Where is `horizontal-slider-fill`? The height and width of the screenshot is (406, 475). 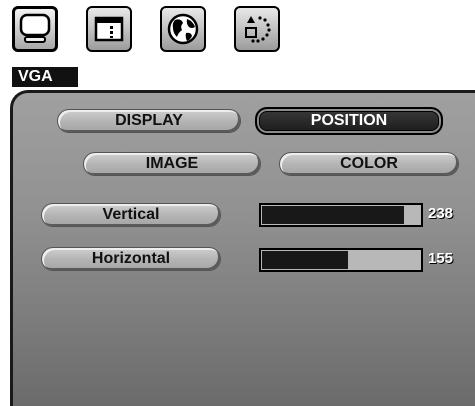 horizontal-slider-fill is located at coordinates (305, 260).